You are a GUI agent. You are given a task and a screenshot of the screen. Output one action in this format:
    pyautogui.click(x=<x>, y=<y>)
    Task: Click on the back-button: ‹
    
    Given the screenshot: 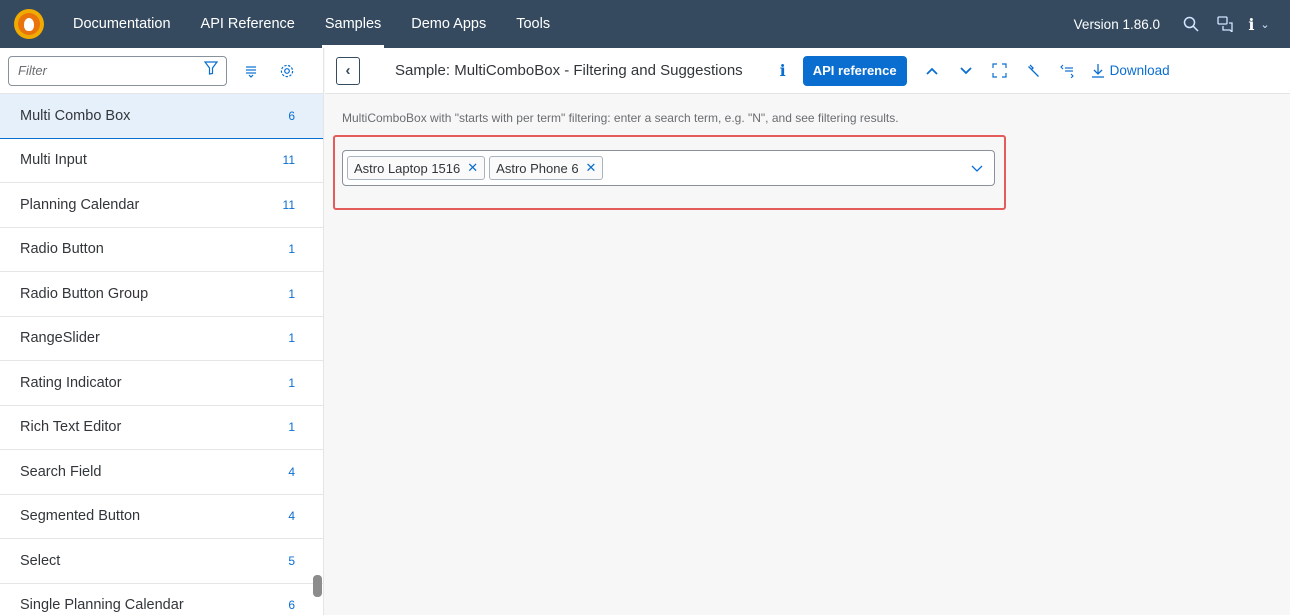 What is the action you would take?
    pyautogui.click(x=348, y=70)
    